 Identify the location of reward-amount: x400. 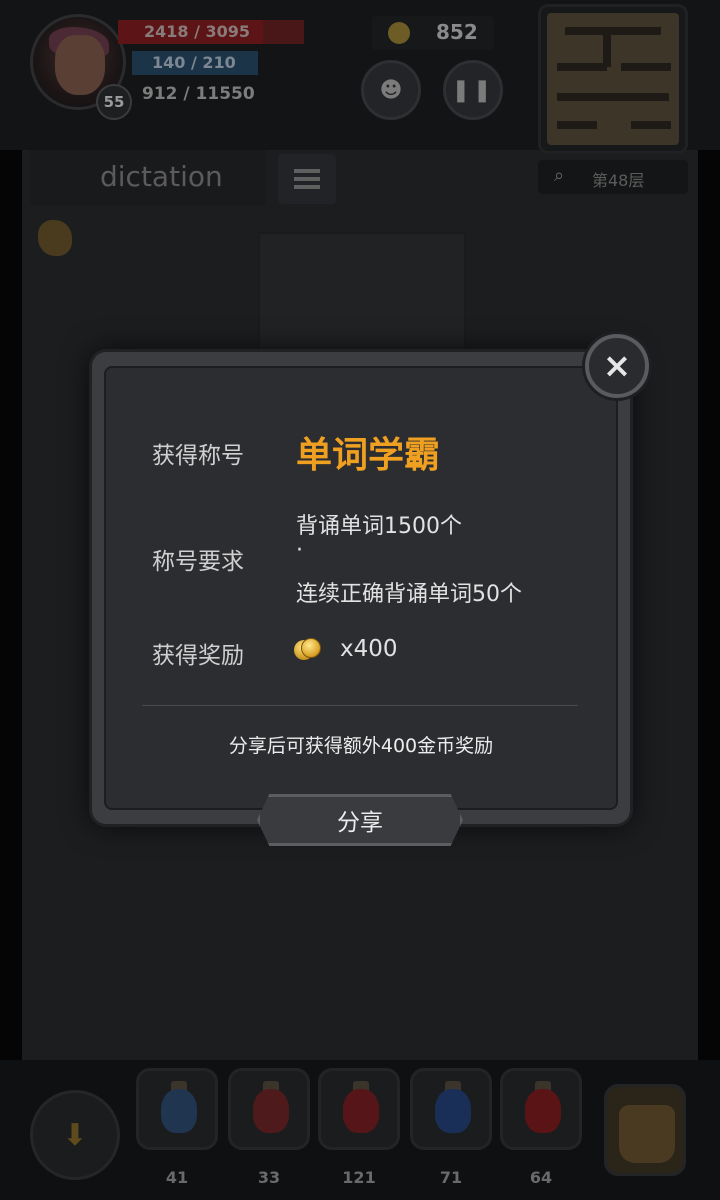
(369, 649).